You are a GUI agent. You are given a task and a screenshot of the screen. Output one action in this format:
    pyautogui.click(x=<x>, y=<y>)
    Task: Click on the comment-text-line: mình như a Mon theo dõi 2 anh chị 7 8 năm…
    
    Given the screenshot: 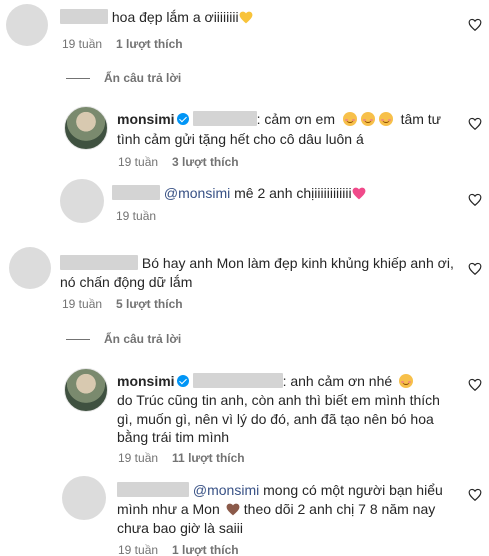 What is the action you would take?
    pyautogui.click(x=276, y=509)
    